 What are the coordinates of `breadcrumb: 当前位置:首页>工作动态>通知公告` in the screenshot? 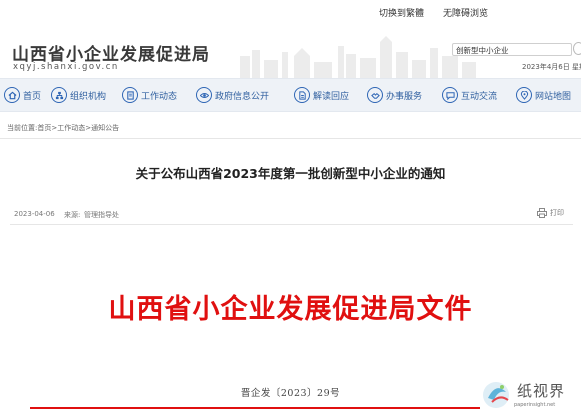 It's located at (63, 128).